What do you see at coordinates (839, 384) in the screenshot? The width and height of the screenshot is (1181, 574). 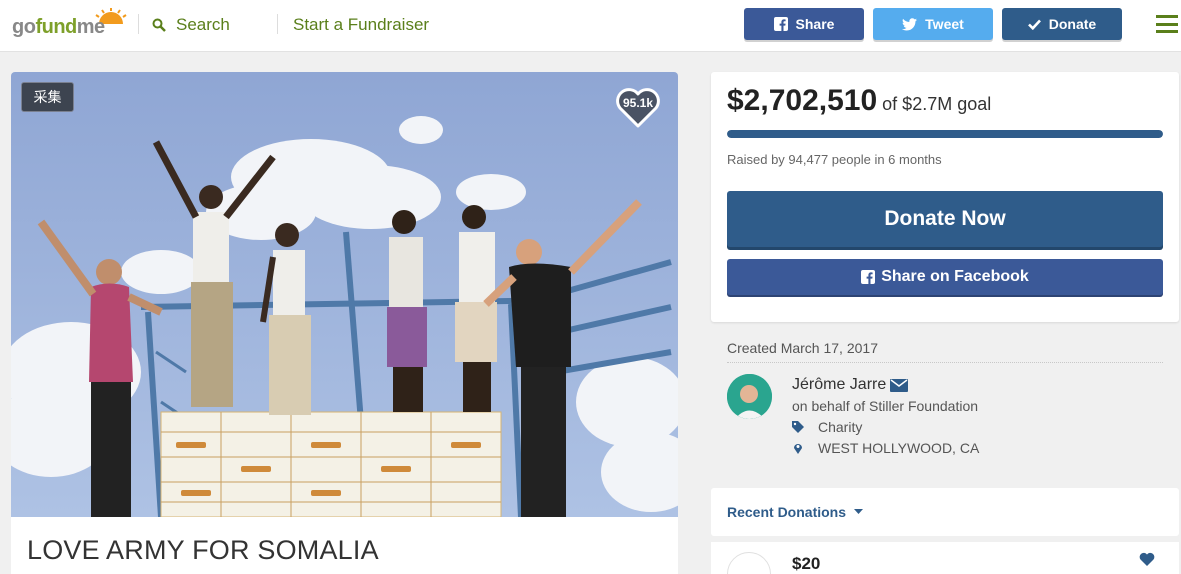 I see `organizer-name: Jérôme Jarre` at bounding box center [839, 384].